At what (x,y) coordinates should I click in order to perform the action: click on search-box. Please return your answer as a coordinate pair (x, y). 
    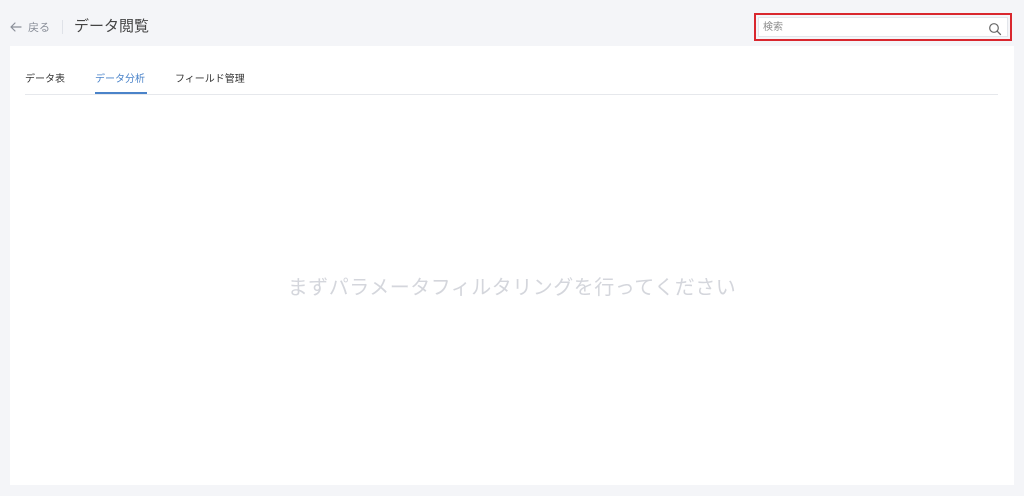
    Looking at the image, I should click on (883, 27).